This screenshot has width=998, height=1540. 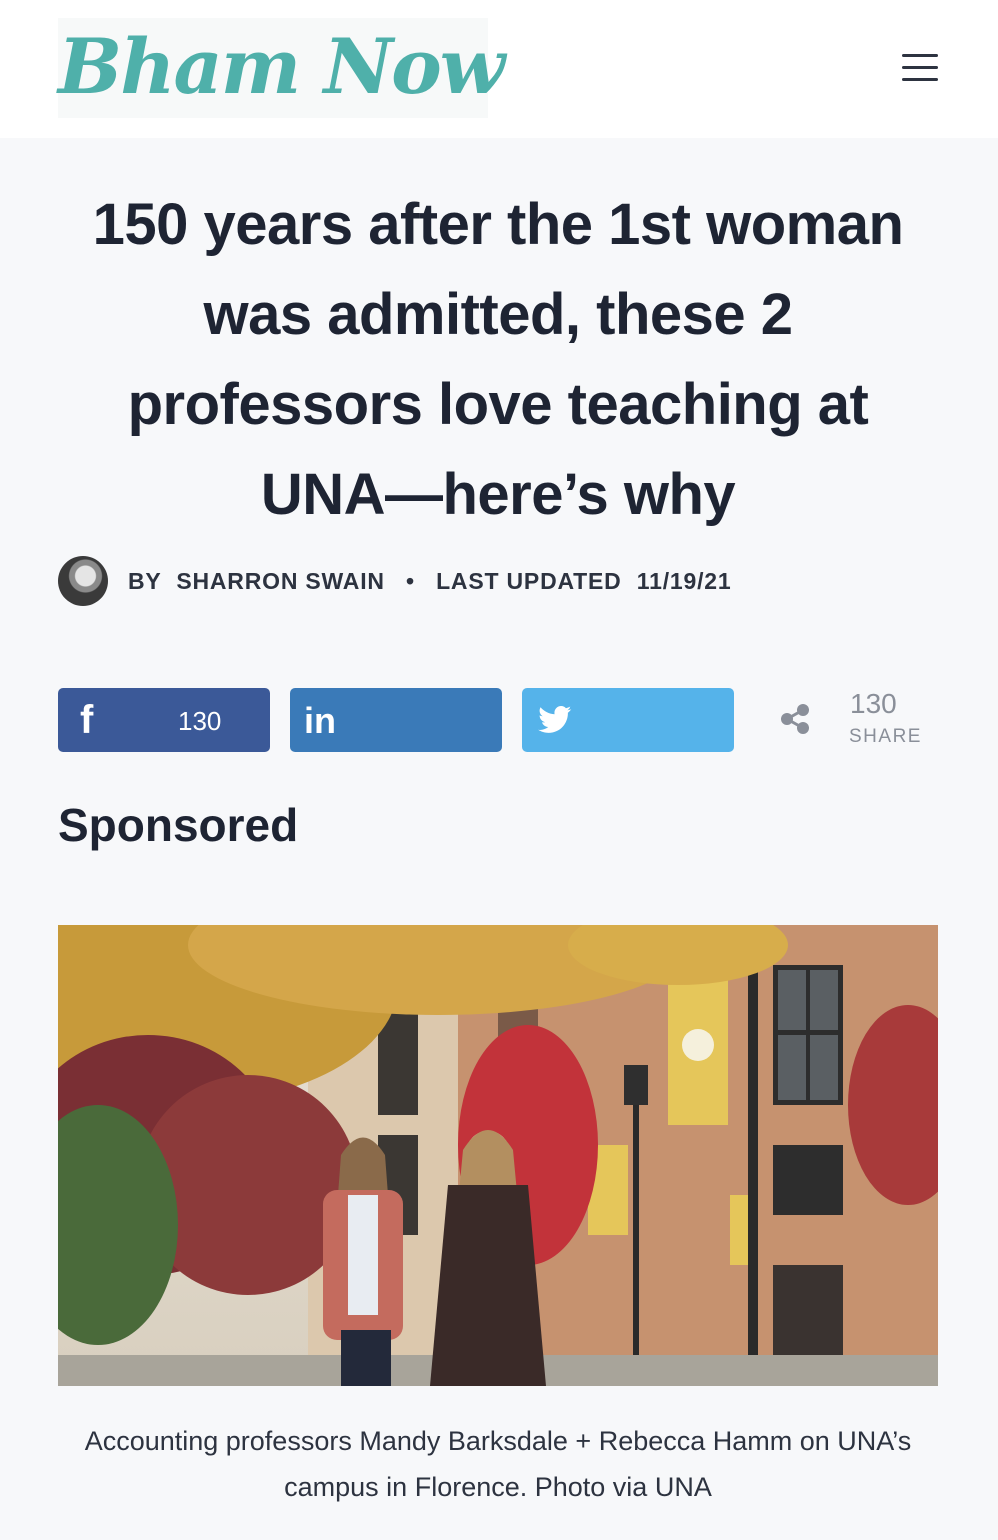 What do you see at coordinates (873, 703) in the screenshot?
I see `total-share-count: 130` at bounding box center [873, 703].